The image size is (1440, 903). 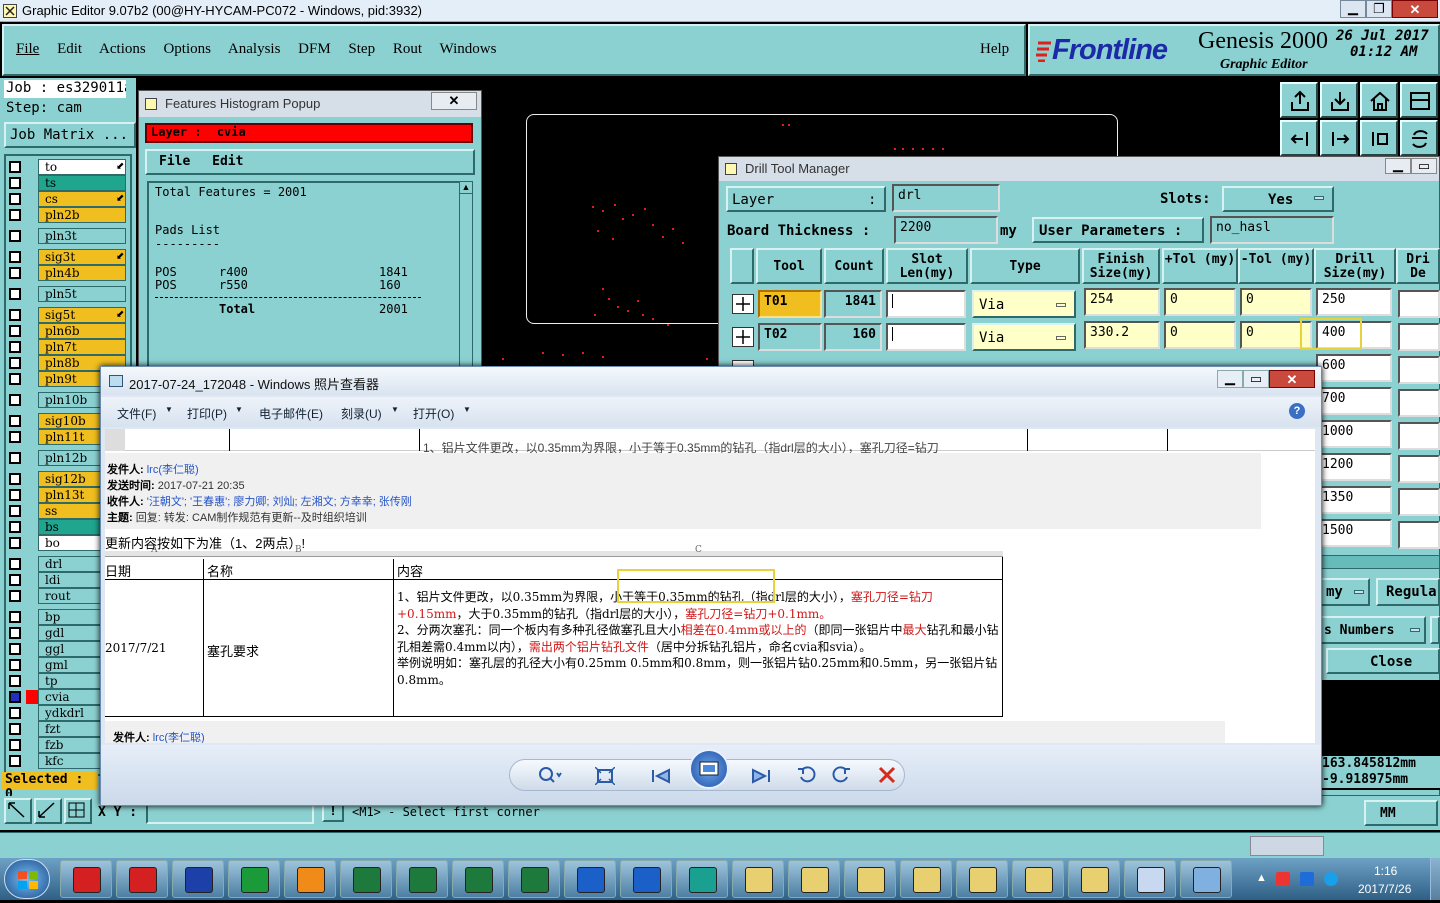 What do you see at coordinates (1398, 166) in the screenshot?
I see `drill-minimize-button: ▁` at bounding box center [1398, 166].